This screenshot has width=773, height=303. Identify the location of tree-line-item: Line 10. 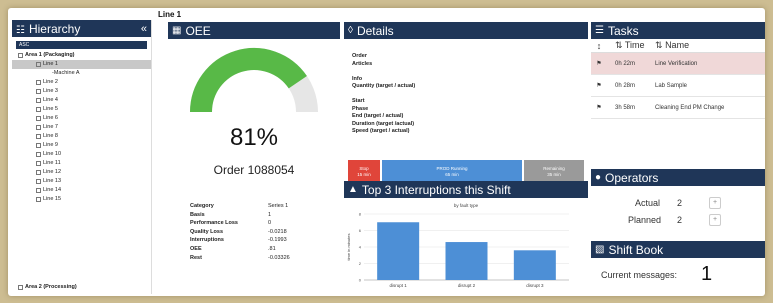
(81, 154).